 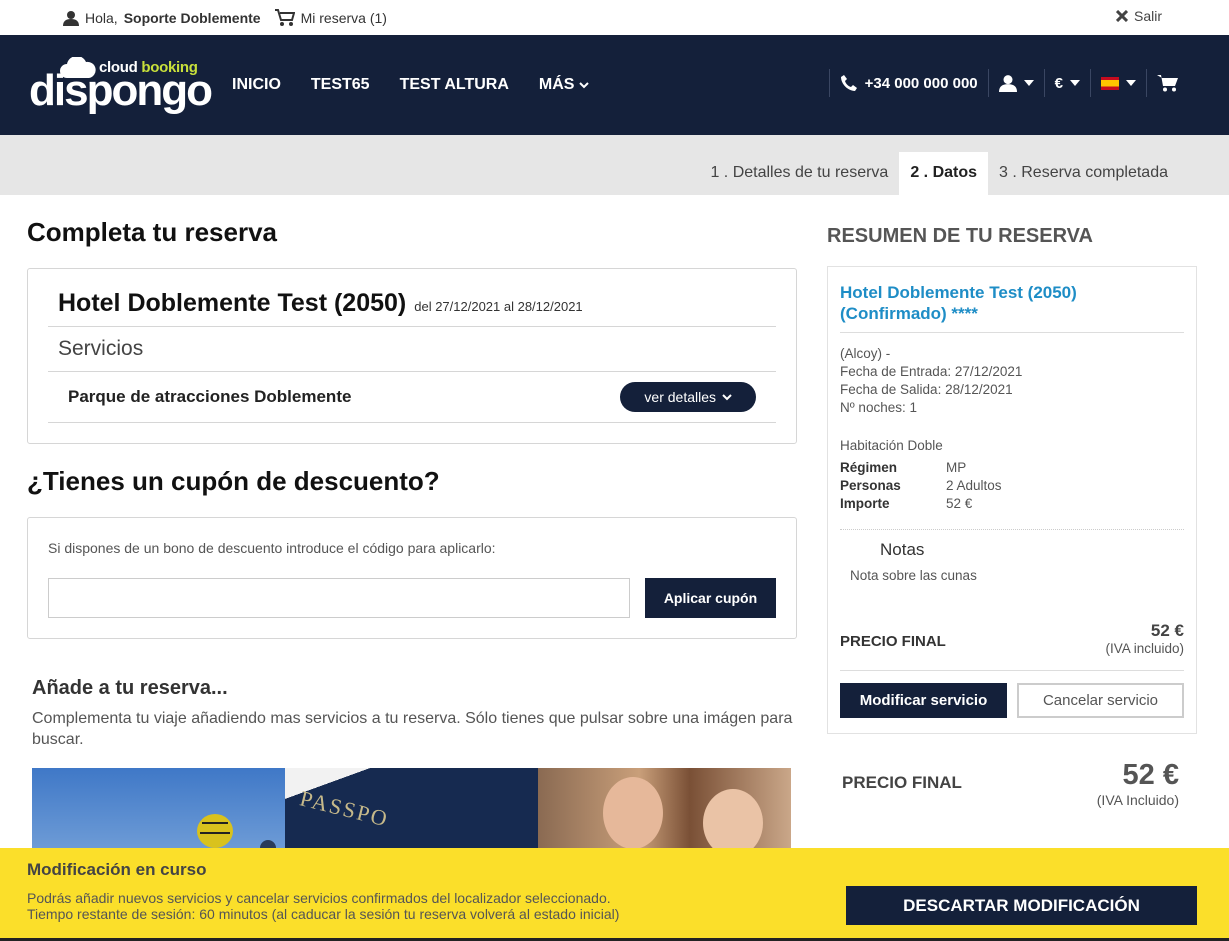 I want to click on service-actions: Modificar servicio Cancelar servicio, so click(x=1012, y=700).